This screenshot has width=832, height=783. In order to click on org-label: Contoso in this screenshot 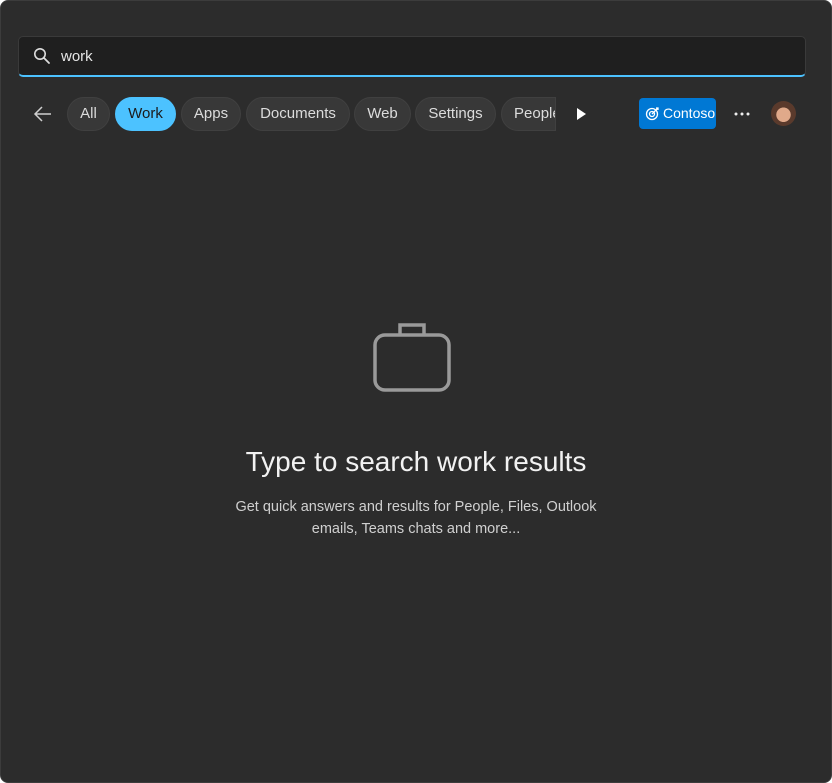, I will do `click(689, 113)`.